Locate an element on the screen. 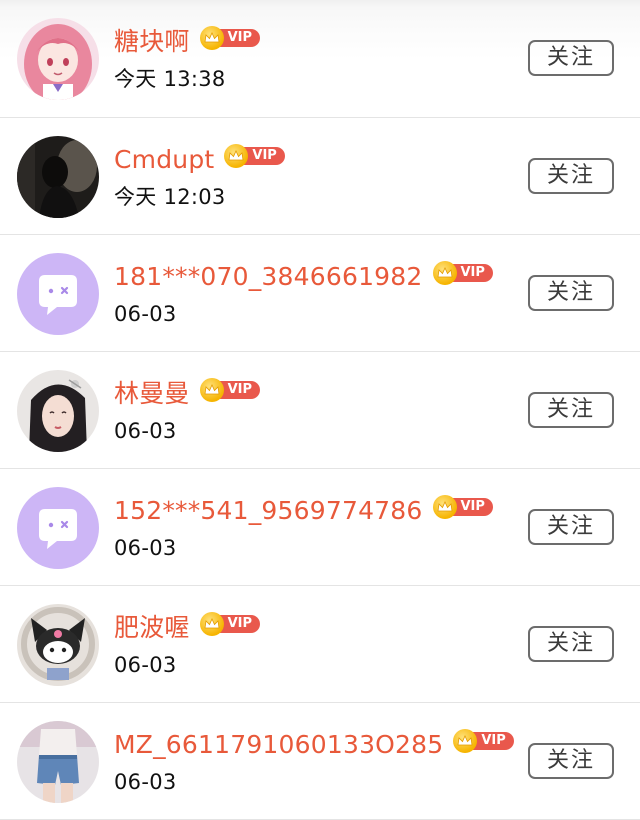 Image resolution: width=640 pixels, height=820 pixels. list-item: 152***541_9569774786 VIP 06-03 关注 is located at coordinates (320, 527).